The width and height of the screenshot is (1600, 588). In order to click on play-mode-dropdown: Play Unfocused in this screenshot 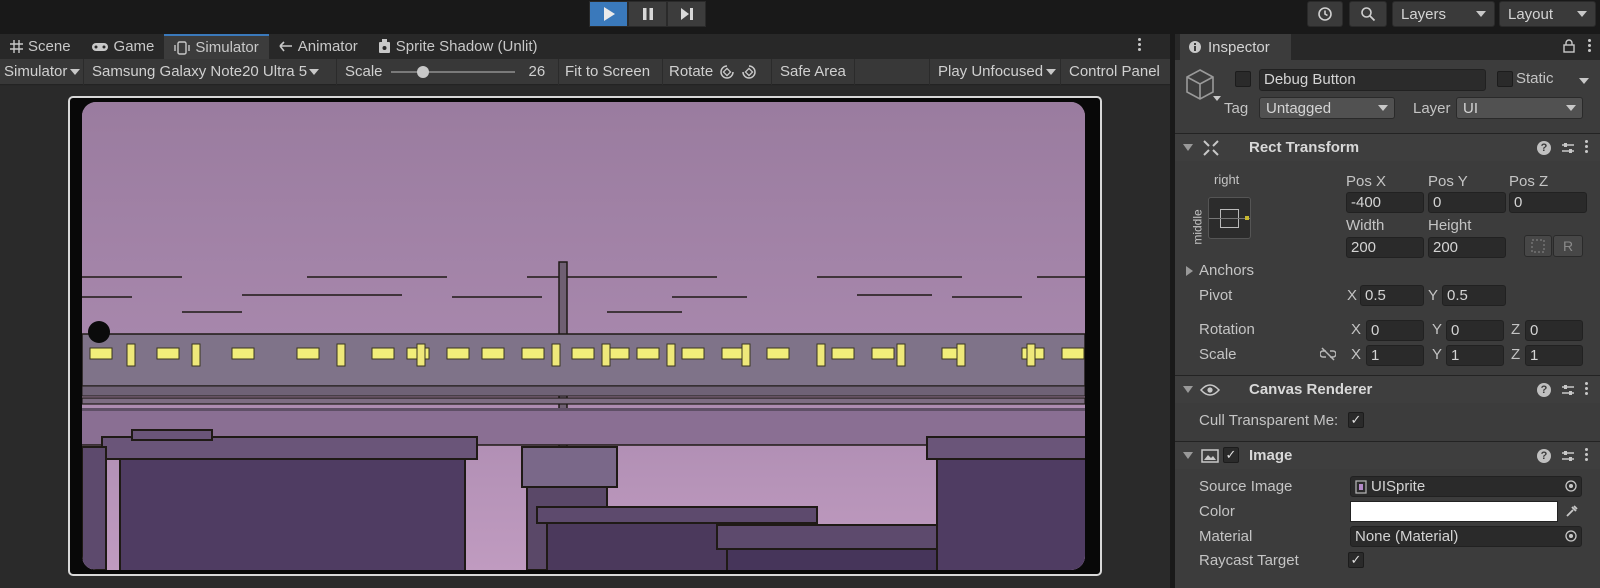, I will do `click(995, 71)`.